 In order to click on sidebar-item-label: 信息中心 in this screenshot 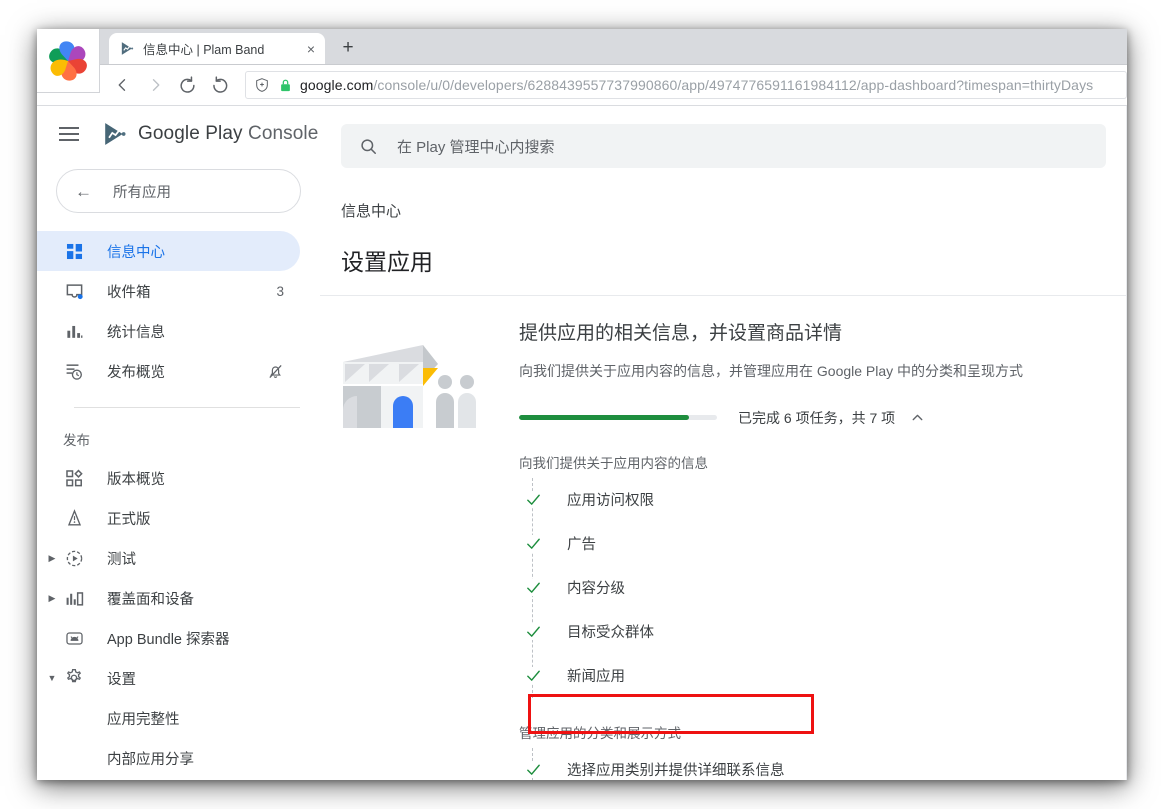, I will do `click(136, 252)`.